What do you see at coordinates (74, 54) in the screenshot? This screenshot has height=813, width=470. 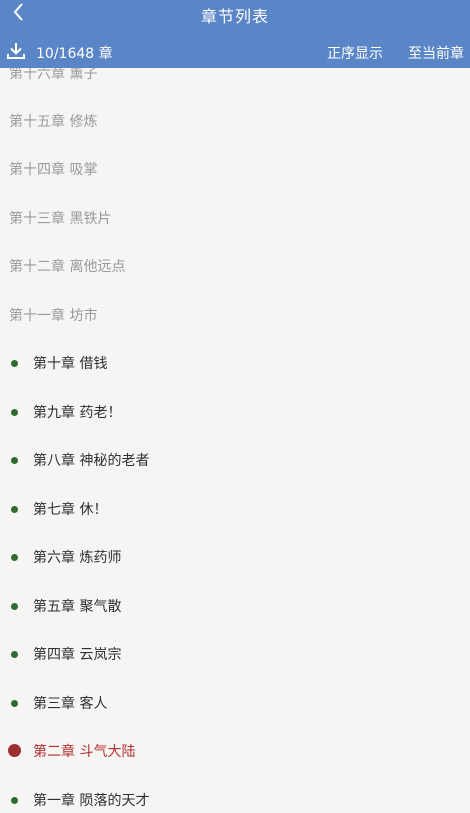 I see `chapter-count: 10/1648 章` at bounding box center [74, 54].